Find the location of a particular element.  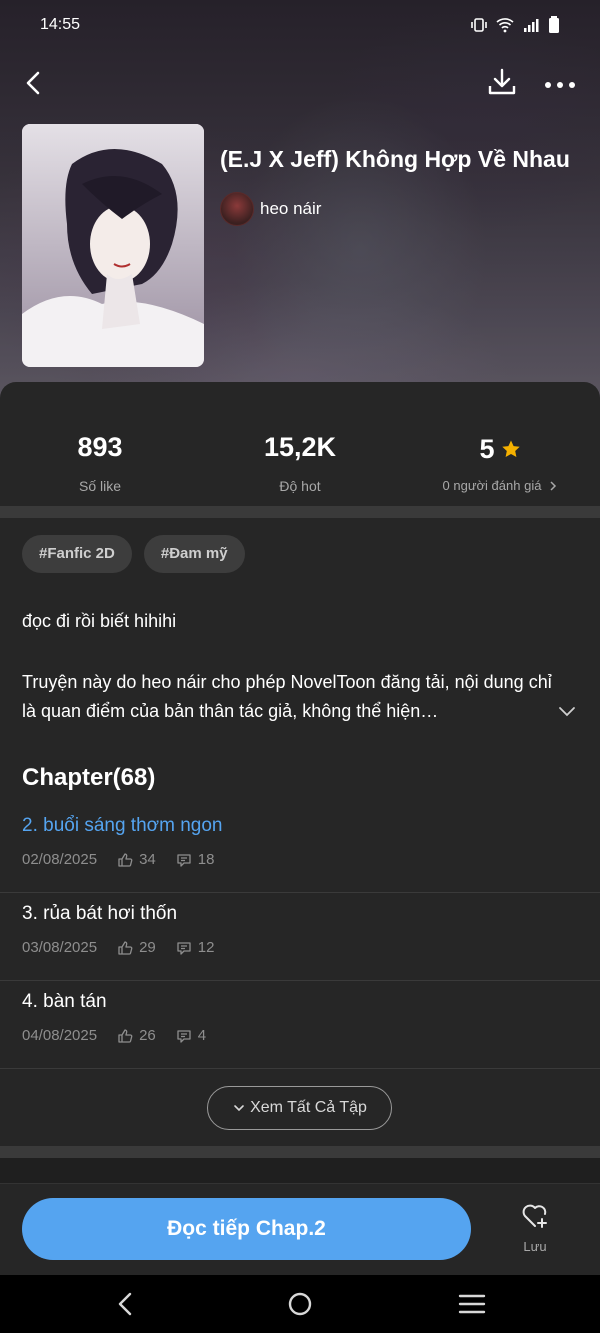

stat-label: Độ hot is located at coordinates (300, 486).